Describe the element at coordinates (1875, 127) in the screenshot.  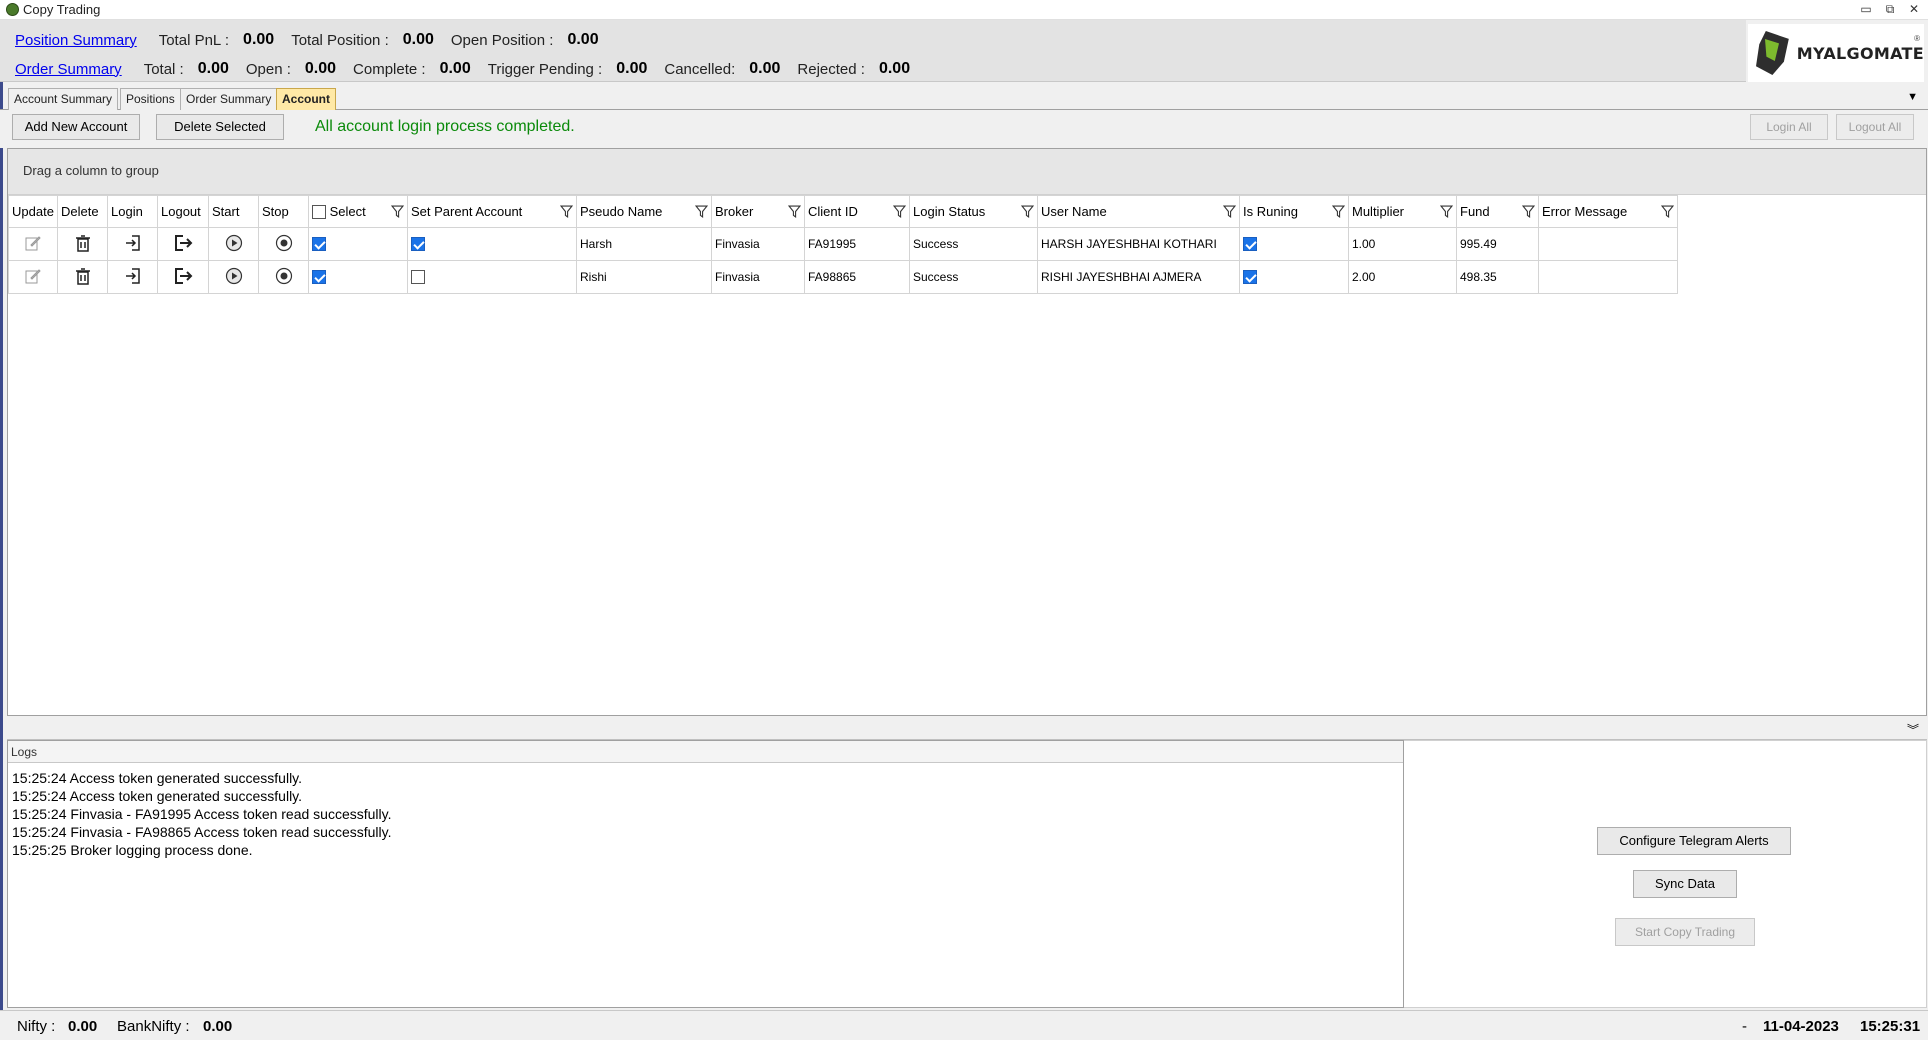
I see `logout-all-button: Logout All` at that location.